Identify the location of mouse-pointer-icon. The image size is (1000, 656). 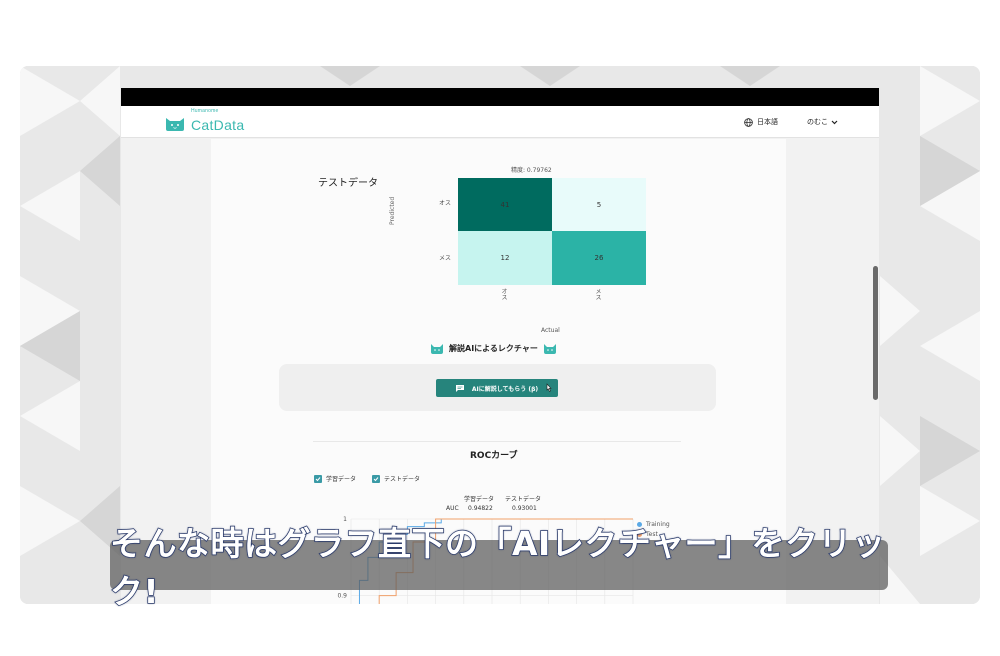
(549, 387).